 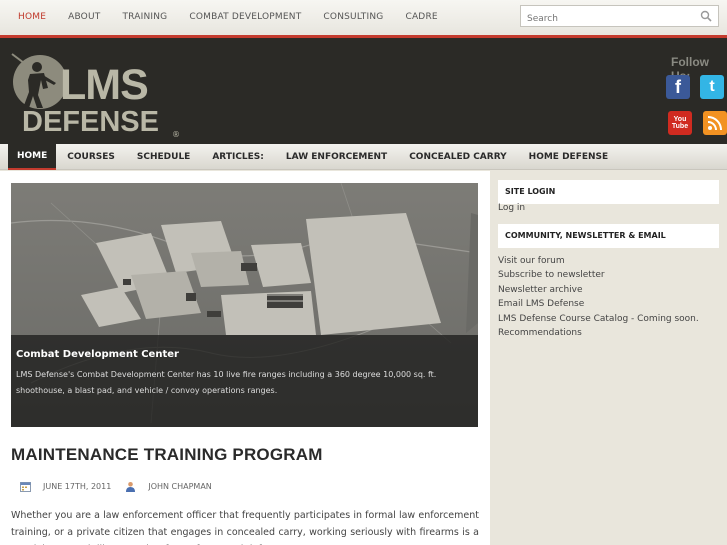 What do you see at coordinates (144, 17) in the screenshot?
I see `top-nav-training: TRAINING` at bounding box center [144, 17].